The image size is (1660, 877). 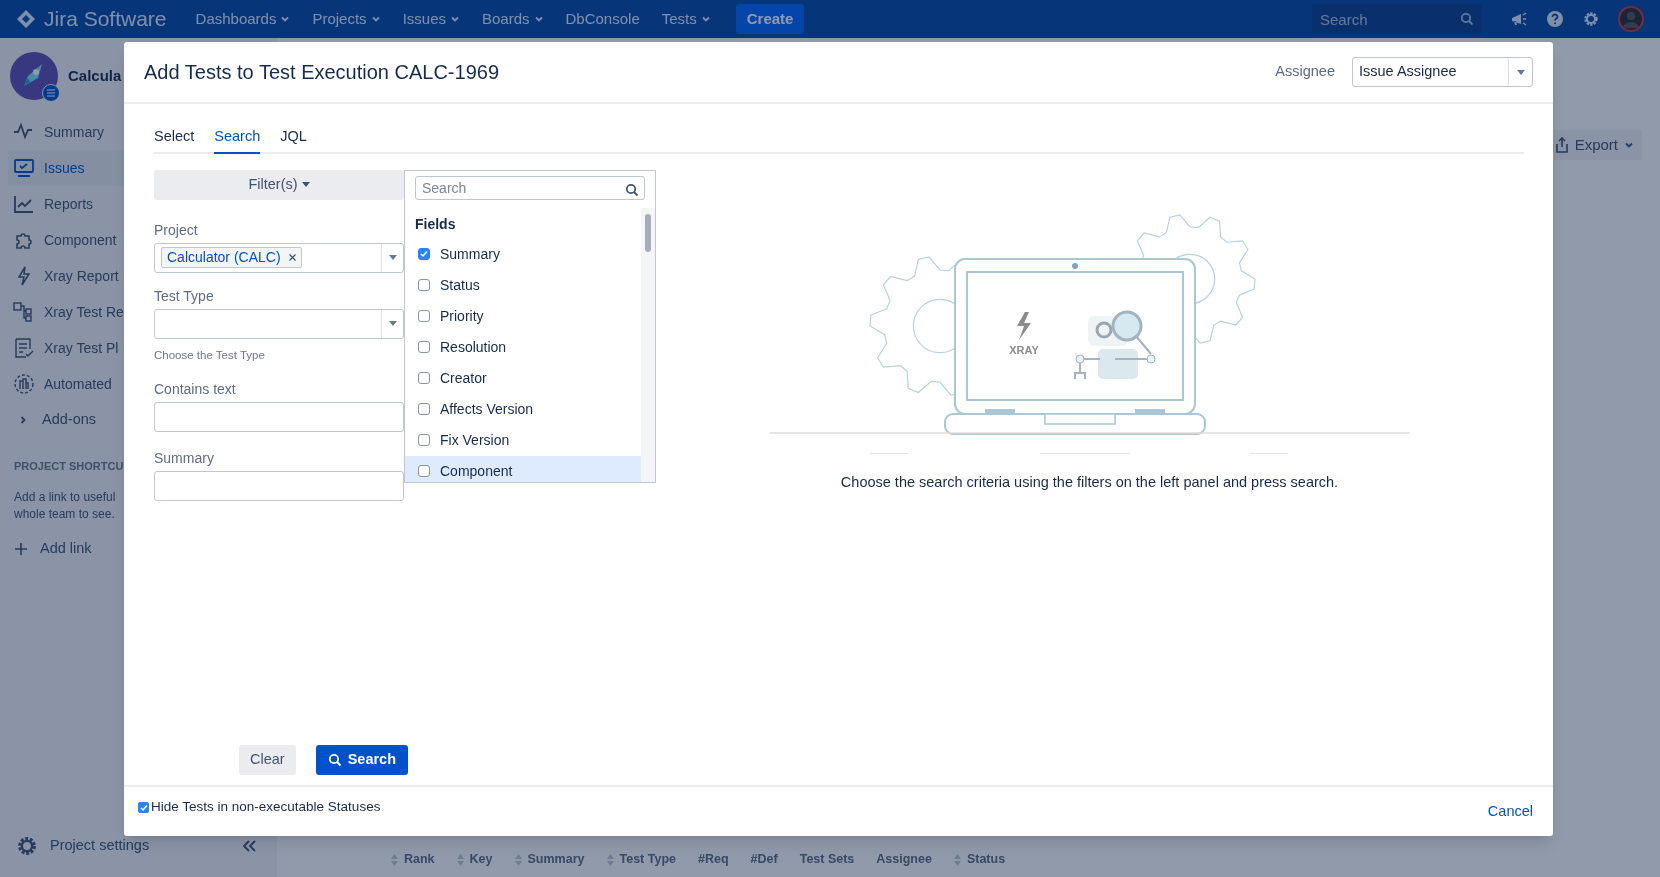 I want to click on product-logo: Jira Software, so click(x=105, y=19).